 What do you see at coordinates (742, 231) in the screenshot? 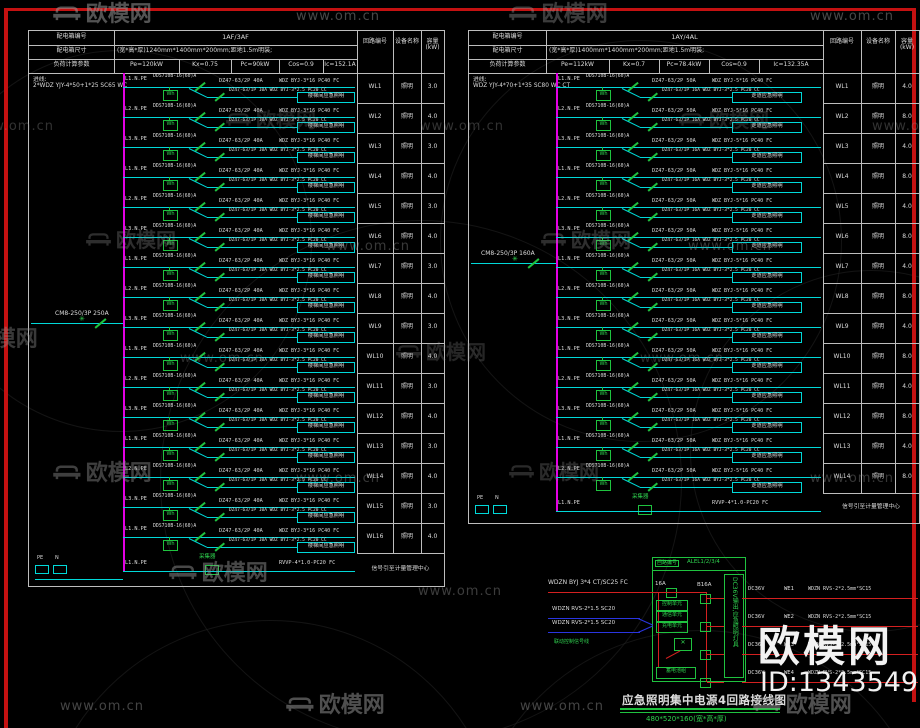
I see `cable-label: WDZ BYJ-5*16 PC40 FC` at bounding box center [742, 231].